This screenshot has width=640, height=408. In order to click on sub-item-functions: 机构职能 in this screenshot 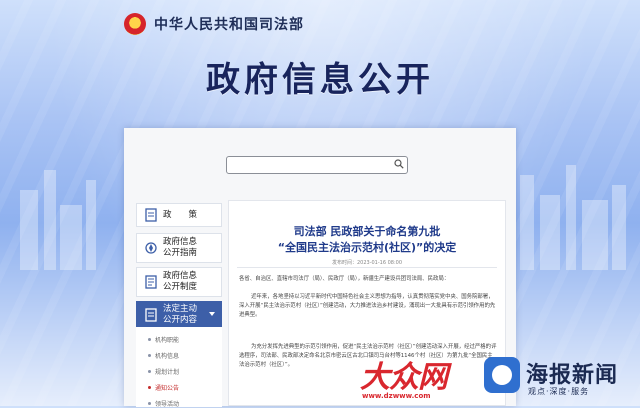, I will do `click(163, 339)`.